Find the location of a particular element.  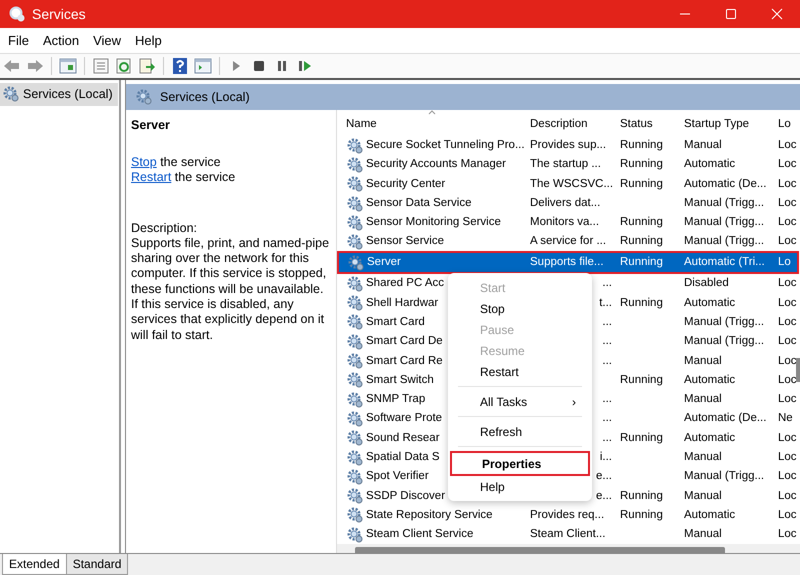

table-cell: Disabled is located at coordinates (706, 283).